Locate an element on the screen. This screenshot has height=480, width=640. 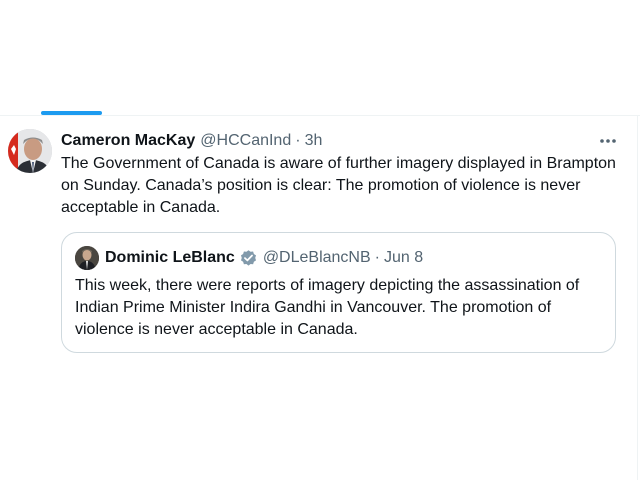
quoted-header: Dominic LeBlanc @DLeBlancNB · Jun 8 is located at coordinates (264, 258).